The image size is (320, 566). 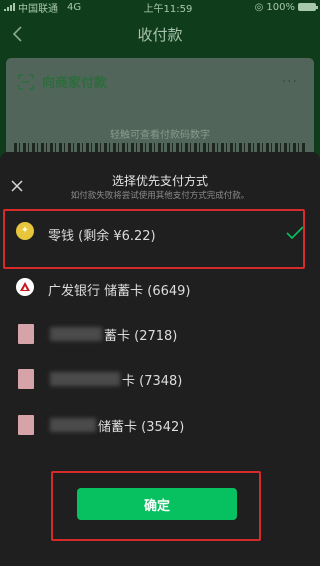 I want to click on signal-icon, so click(x=9, y=7).